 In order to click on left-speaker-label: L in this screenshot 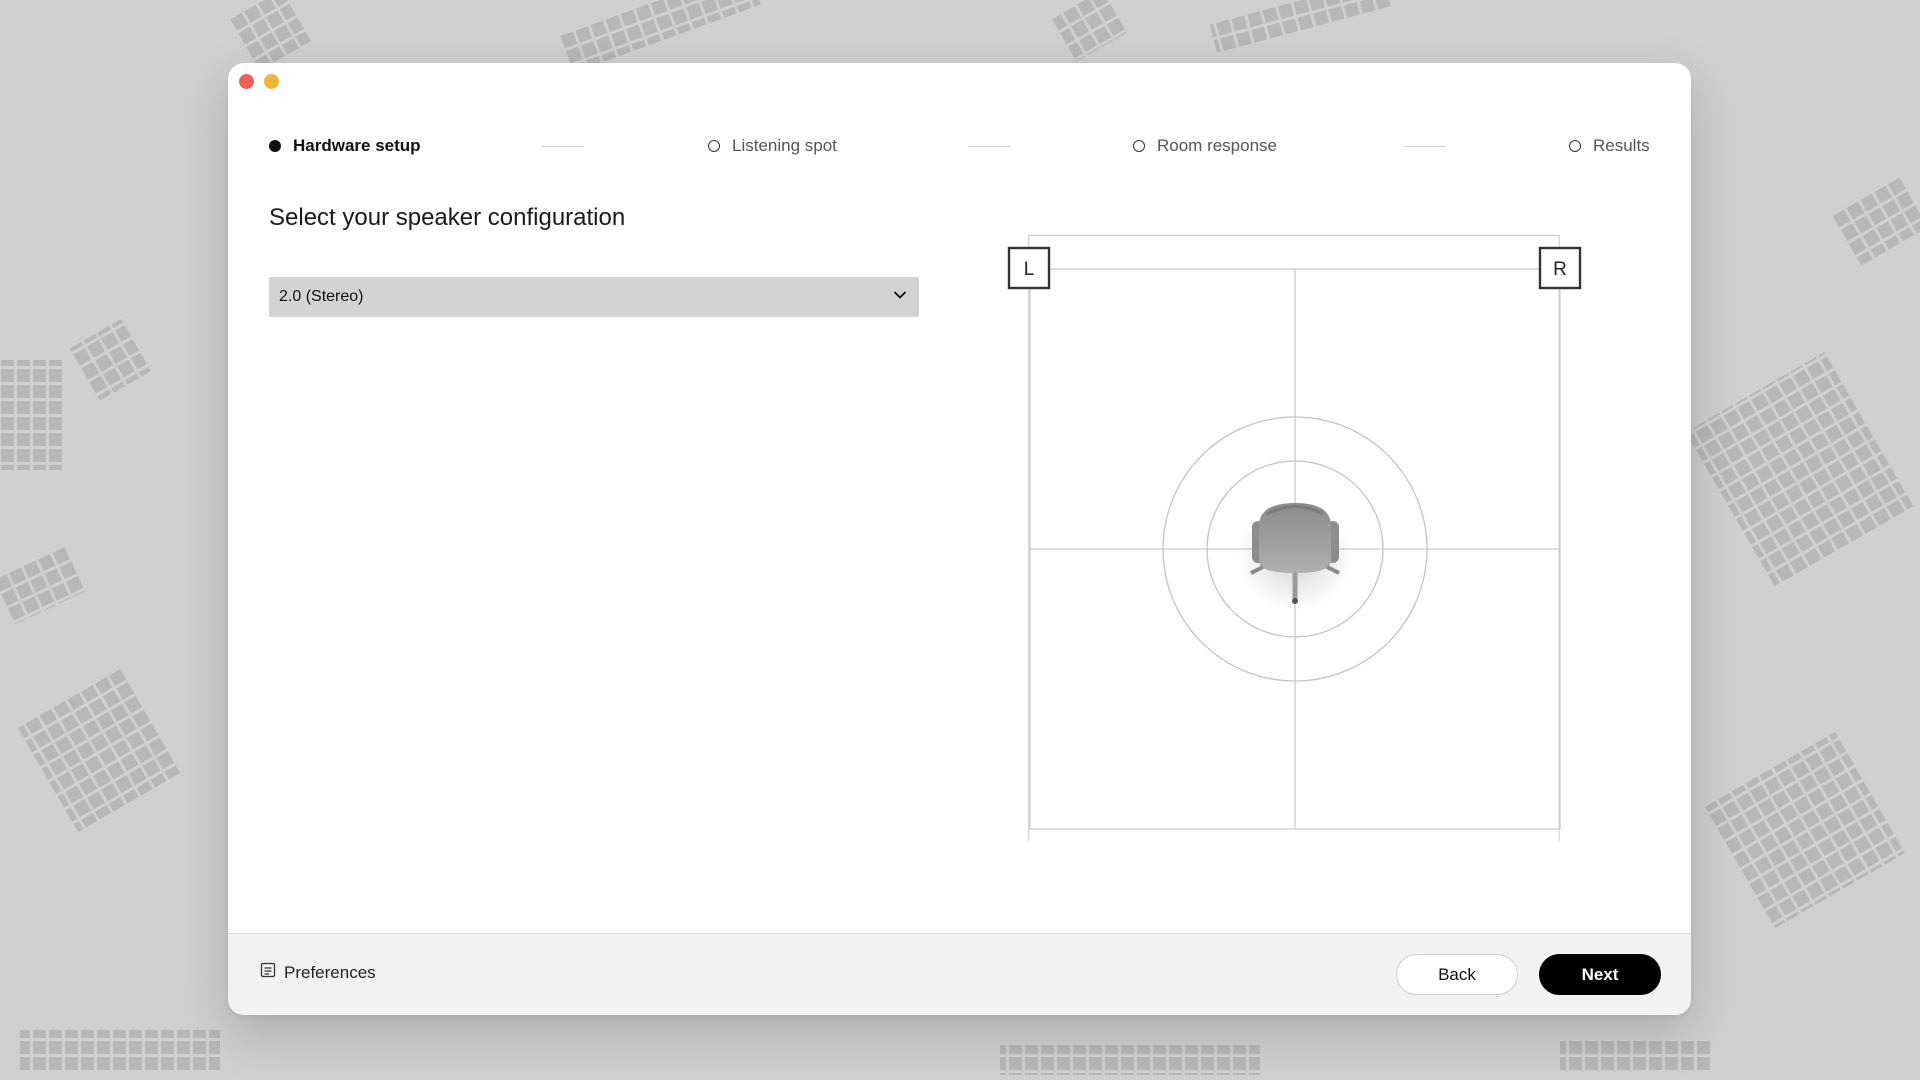, I will do `click(1029, 269)`.